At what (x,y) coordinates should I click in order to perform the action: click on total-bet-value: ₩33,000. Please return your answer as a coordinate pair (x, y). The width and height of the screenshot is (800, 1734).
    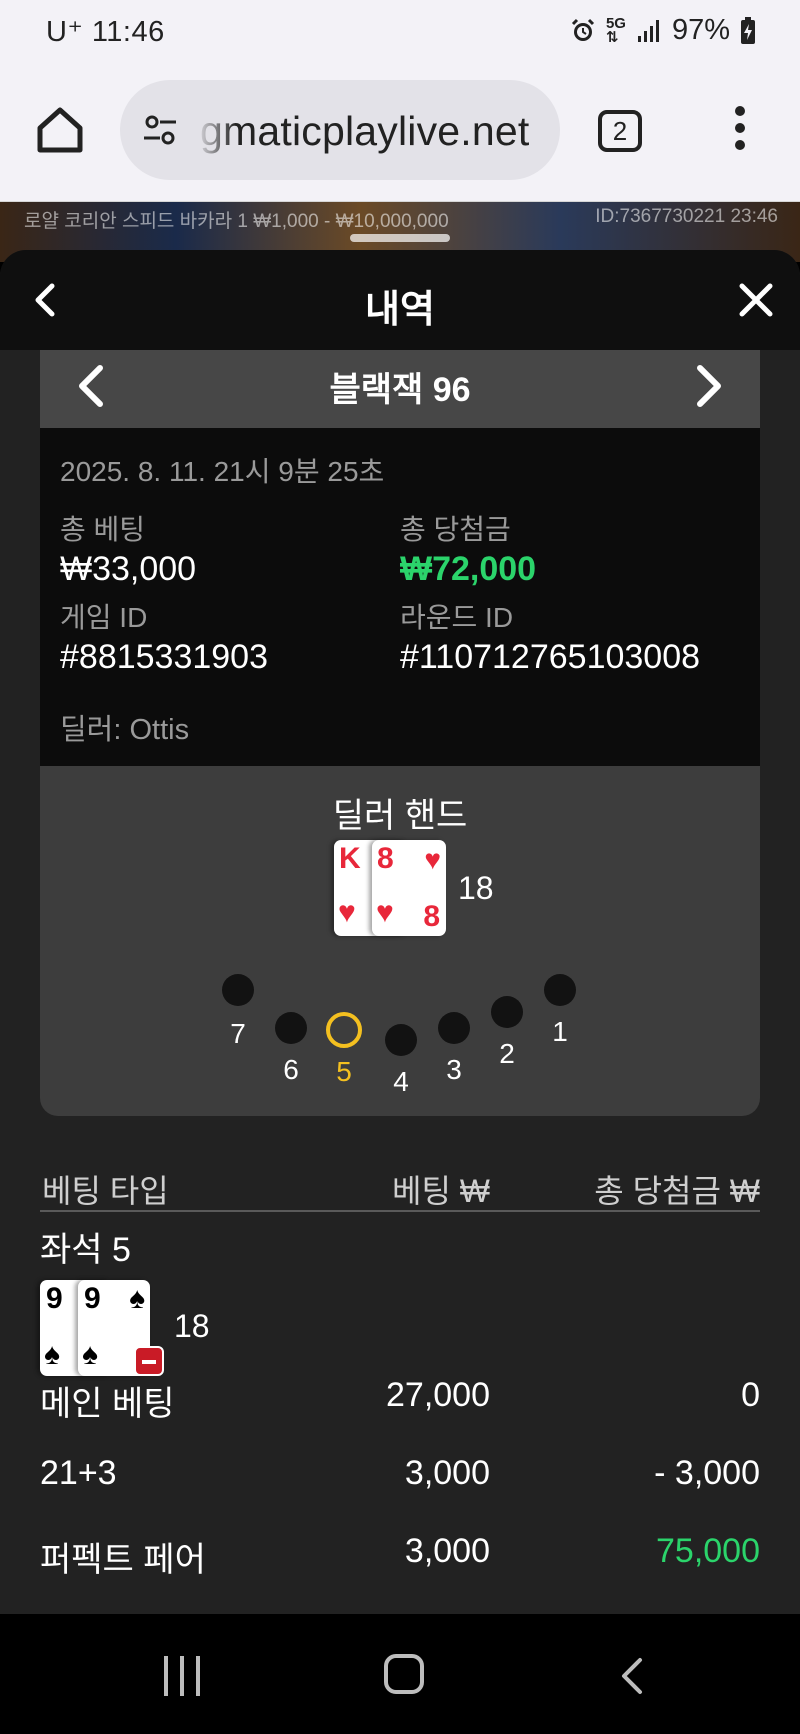
    Looking at the image, I should click on (128, 569).